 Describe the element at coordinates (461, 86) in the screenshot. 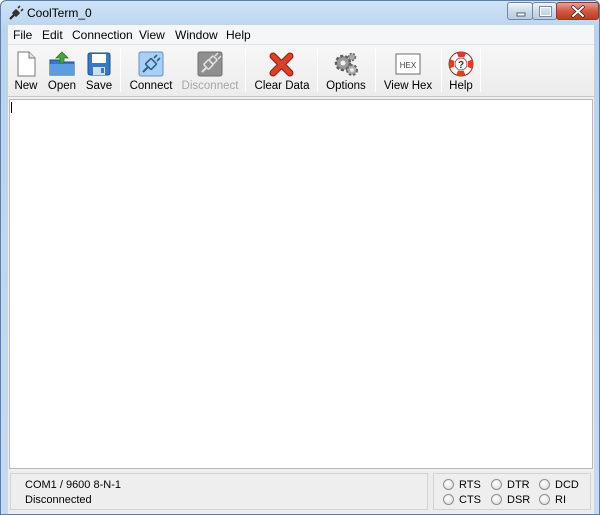

I see `help-label: Help` at that location.